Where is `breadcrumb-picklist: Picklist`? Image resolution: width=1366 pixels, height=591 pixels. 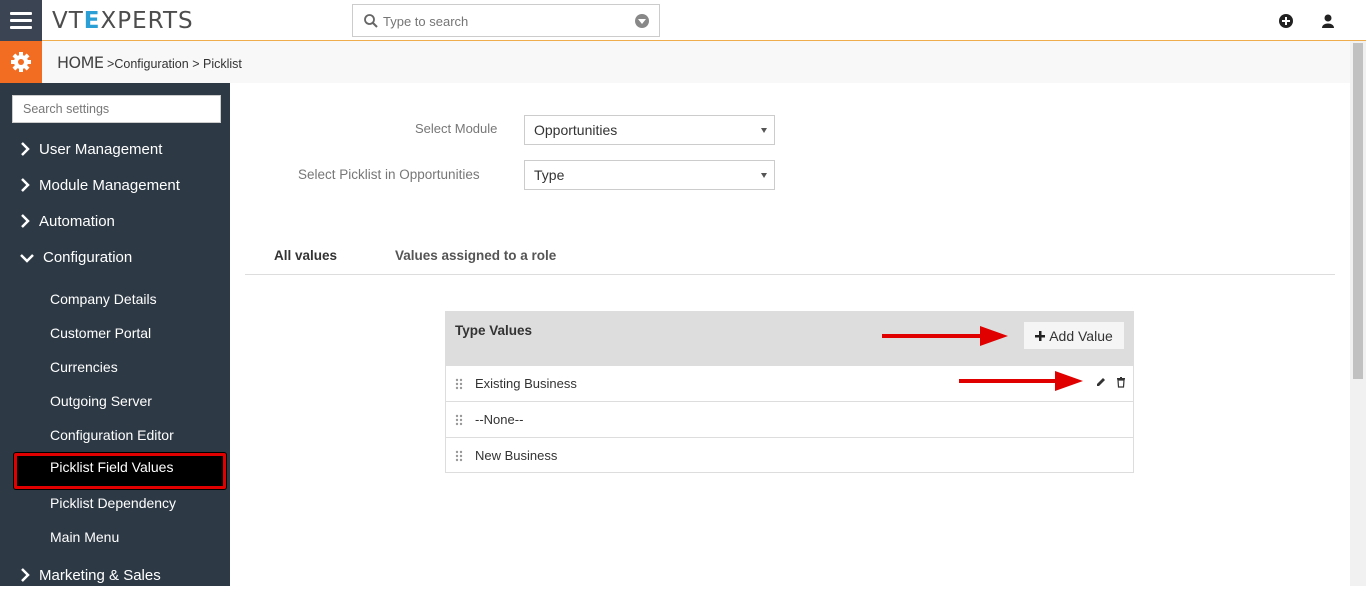
breadcrumb-picklist: Picklist is located at coordinates (222, 64).